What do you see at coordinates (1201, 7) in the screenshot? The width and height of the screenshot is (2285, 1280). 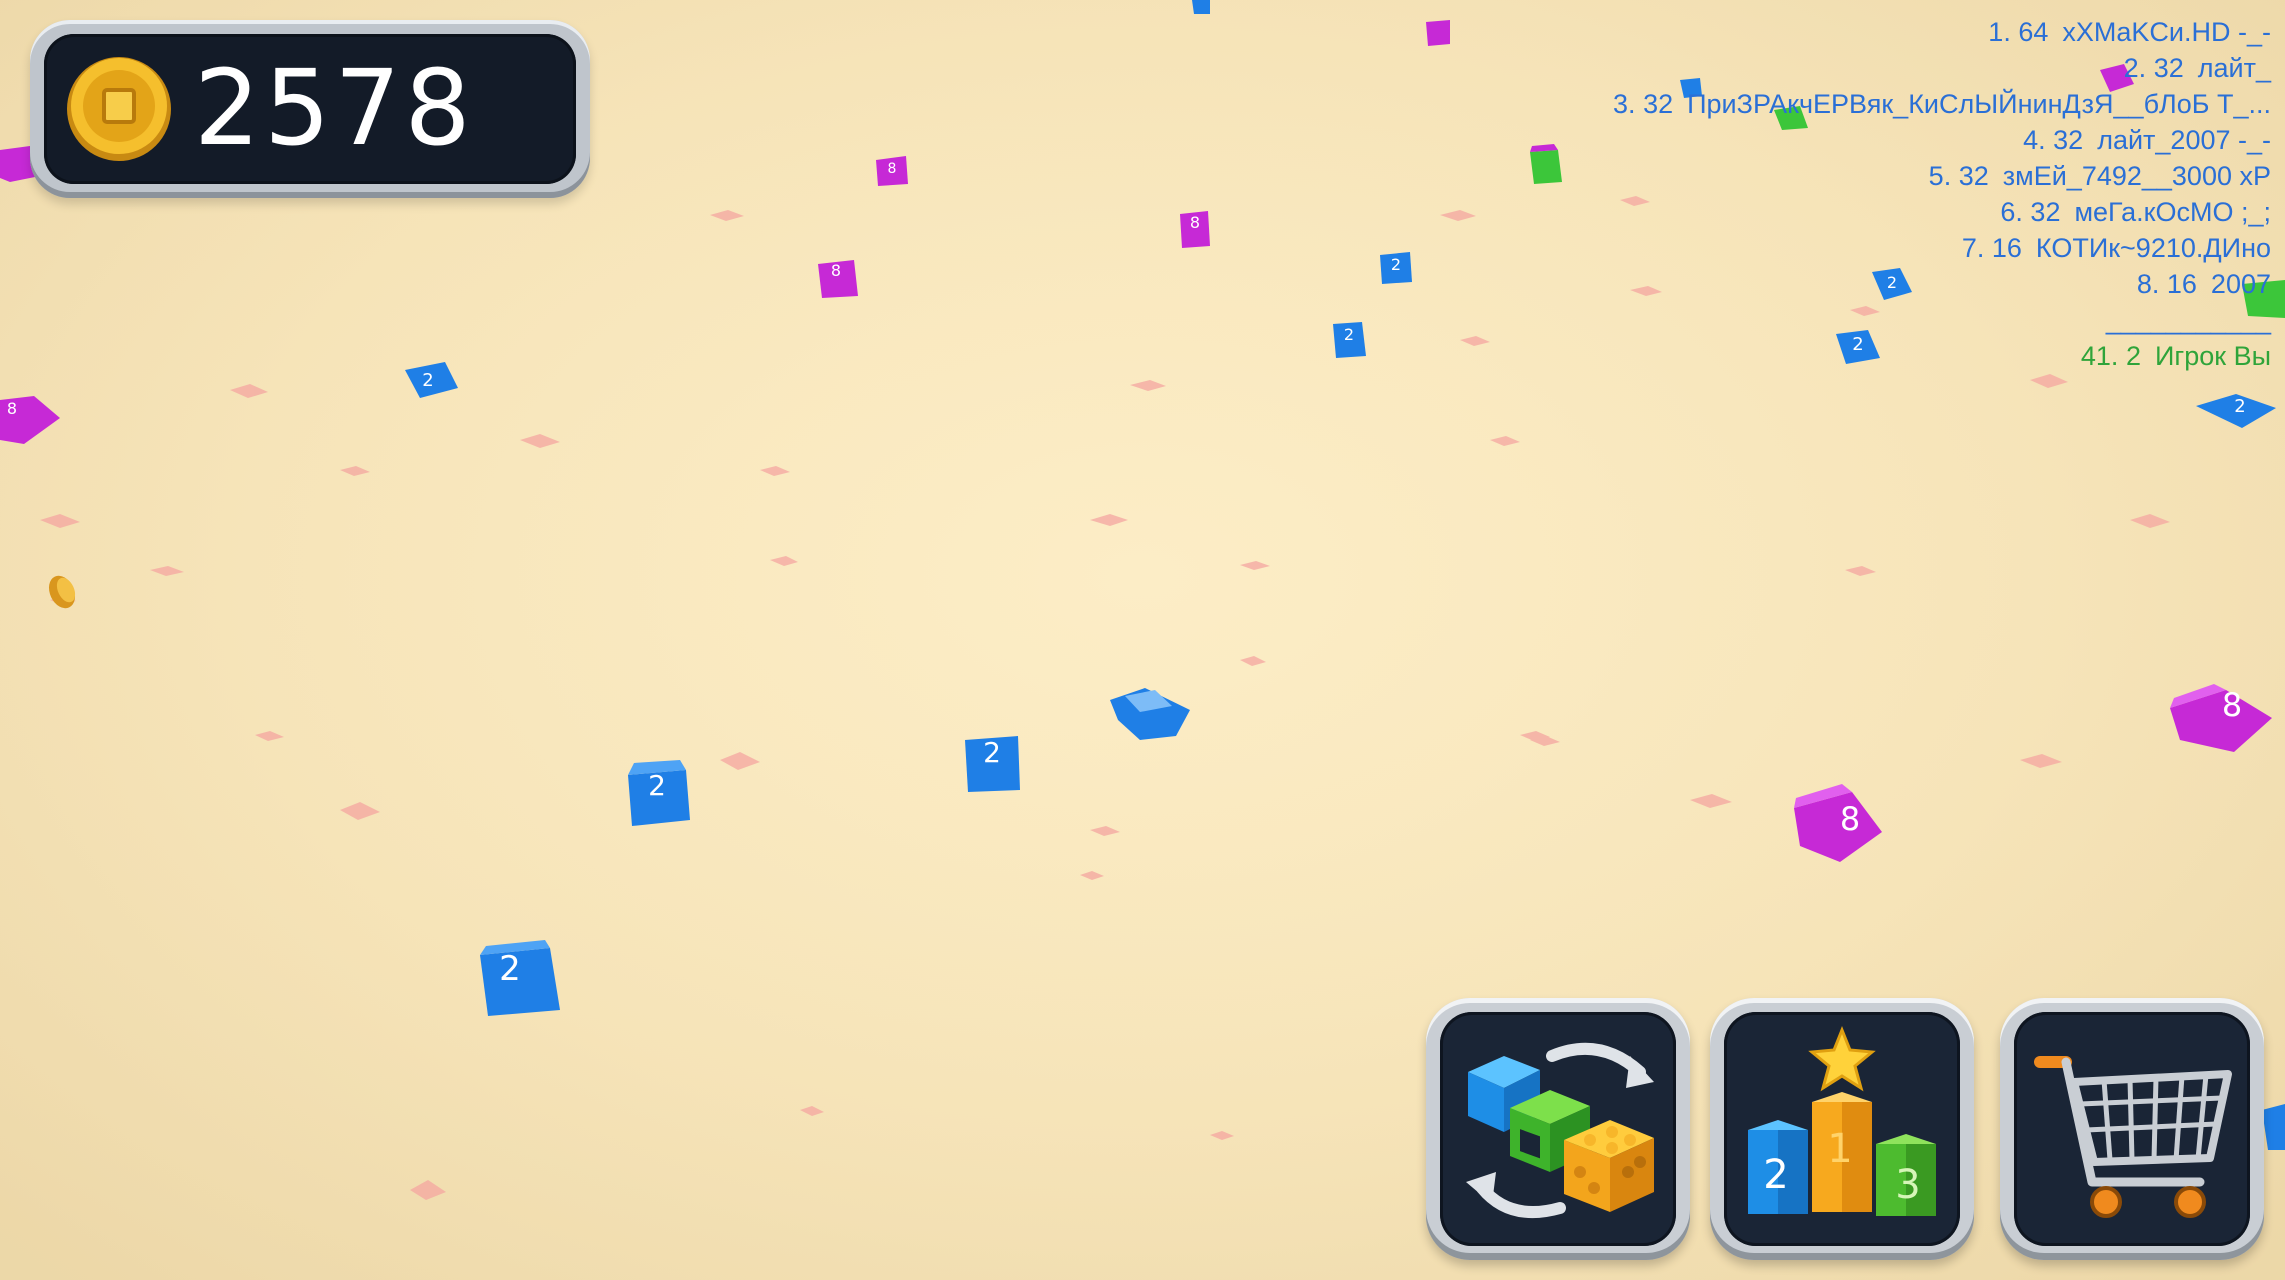 I see `blue-cube` at bounding box center [1201, 7].